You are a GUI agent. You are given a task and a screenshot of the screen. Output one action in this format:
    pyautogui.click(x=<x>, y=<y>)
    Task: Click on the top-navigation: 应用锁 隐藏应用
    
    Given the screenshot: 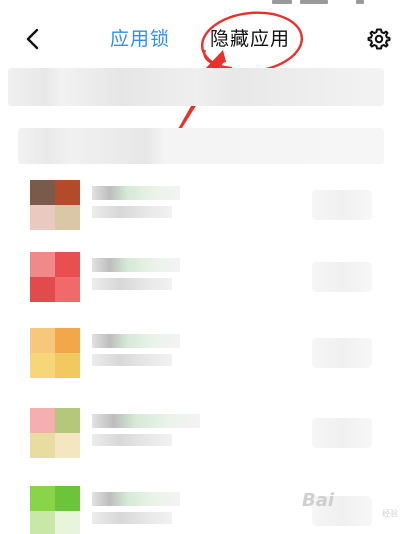 What is the action you would take?
    pyautogui.click(x=208, y=40)
    